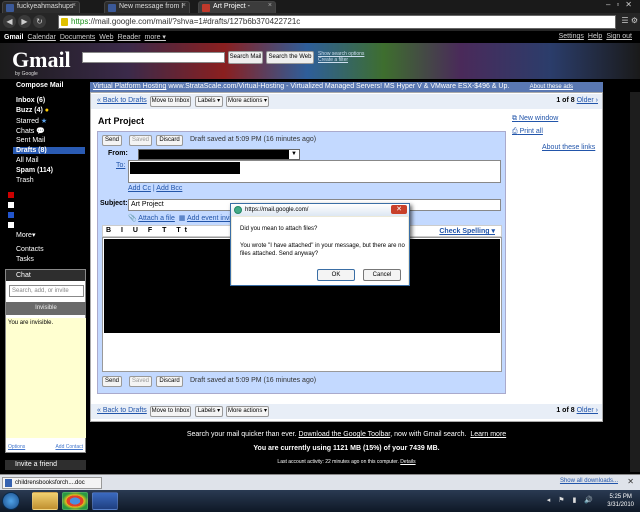 This screenshot has width=640, height=512. Describe the element at coordinates (30, 100) in the screenshot. I see `nav-inbox: Inbox (6)` at that location.